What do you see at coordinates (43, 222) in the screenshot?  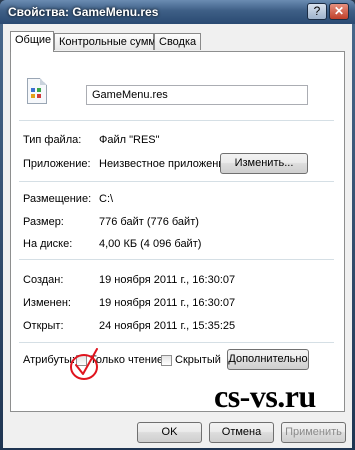 I see `size-label: Размер:` at bounding box center [43, 222].